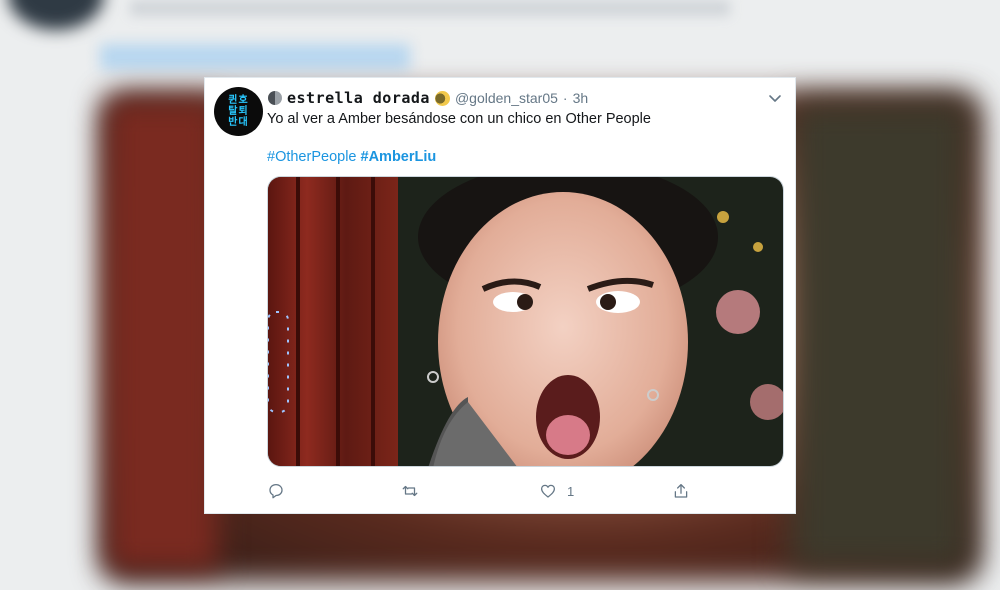  Describe the element at coordinates (238, 100) in the screenshot. I see `avatar-text-line-1: 퀸호` at that location.